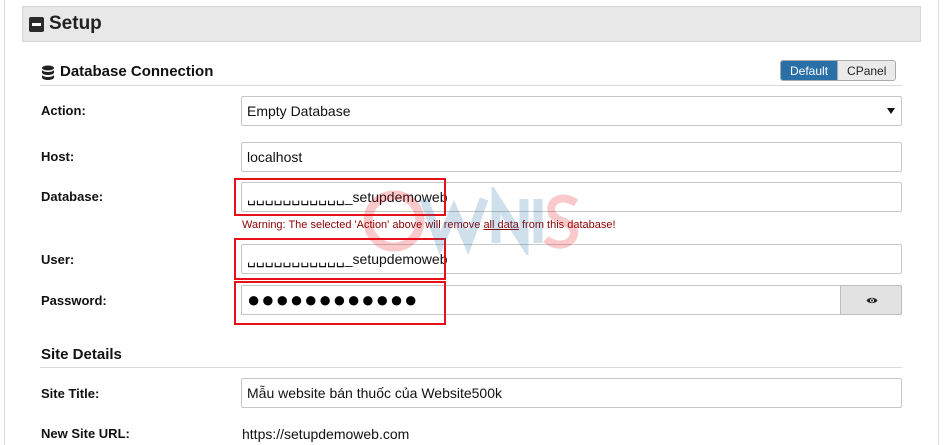 Image resolution: width=944 pixels, height=445 pixels. Describe the element at coordinates (36, 24) in the screenshot. I see `minus-square-icon` at that location.